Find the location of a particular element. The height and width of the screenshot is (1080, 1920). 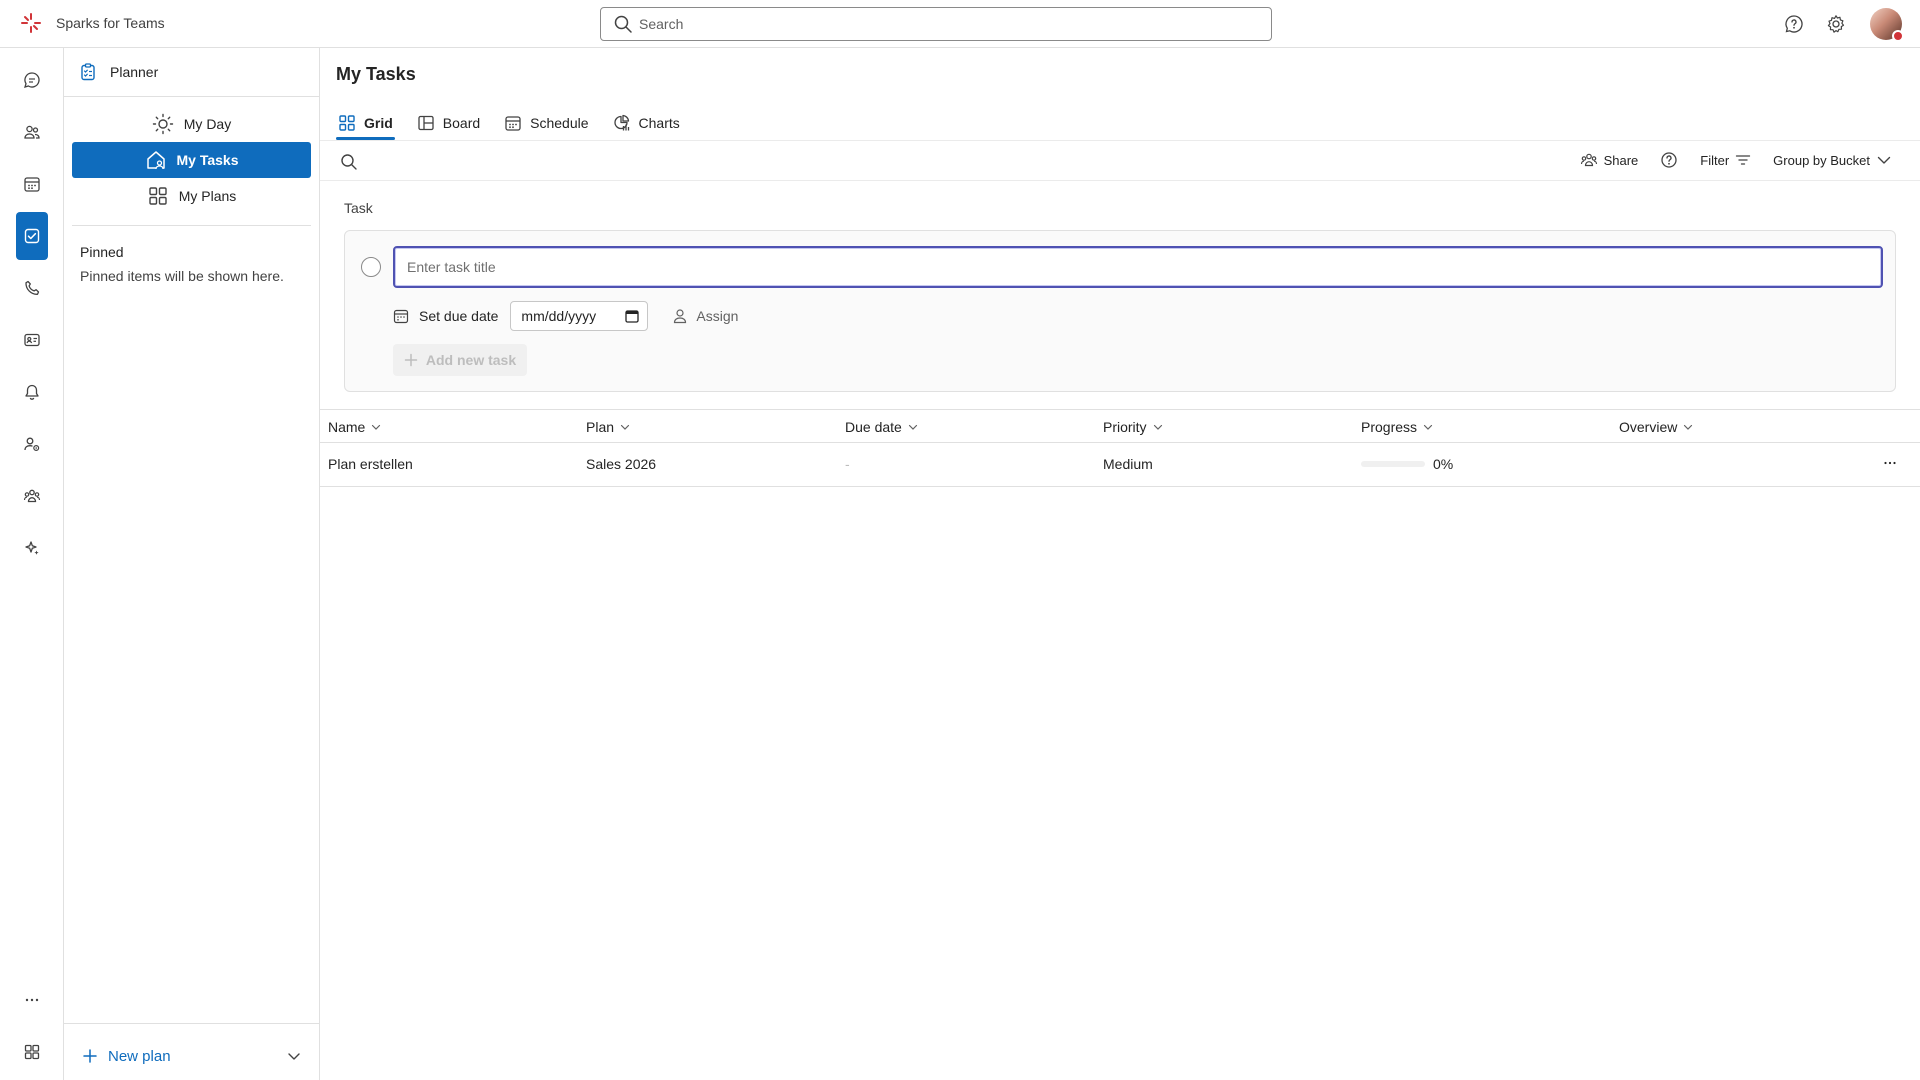

calendar-picker-icon is located at coordinates (632, 316).